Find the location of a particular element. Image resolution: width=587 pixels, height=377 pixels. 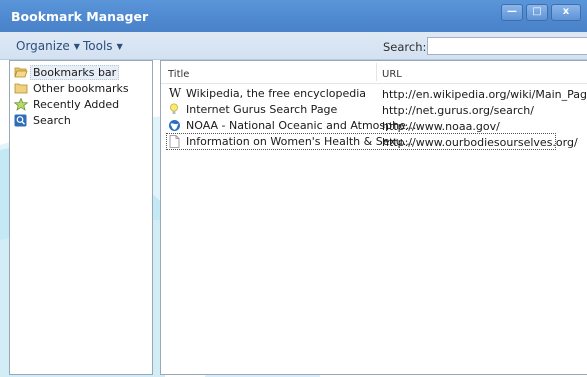

folder-icon is located at coordinates (21, 88).